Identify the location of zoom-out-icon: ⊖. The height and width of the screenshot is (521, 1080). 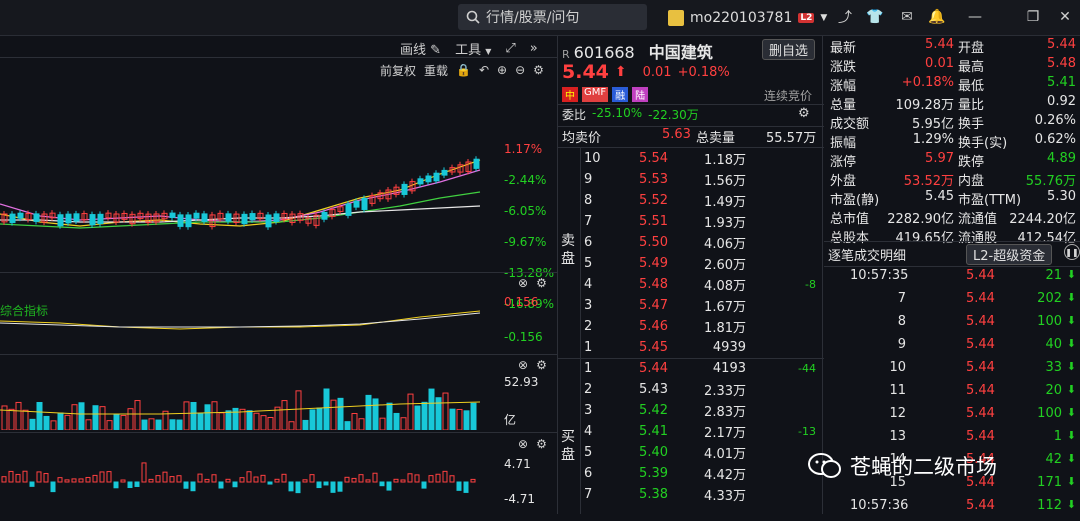
(520, 70).